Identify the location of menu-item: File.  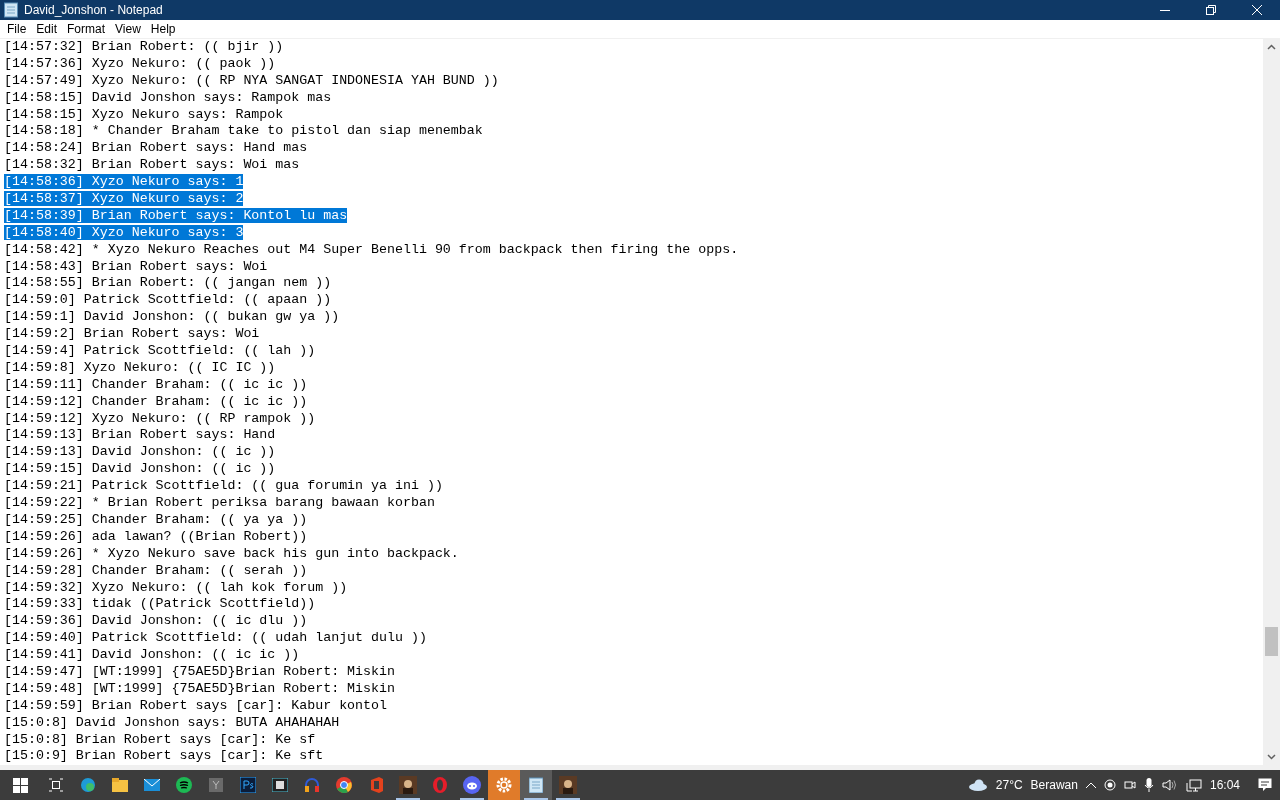
(17, 29).